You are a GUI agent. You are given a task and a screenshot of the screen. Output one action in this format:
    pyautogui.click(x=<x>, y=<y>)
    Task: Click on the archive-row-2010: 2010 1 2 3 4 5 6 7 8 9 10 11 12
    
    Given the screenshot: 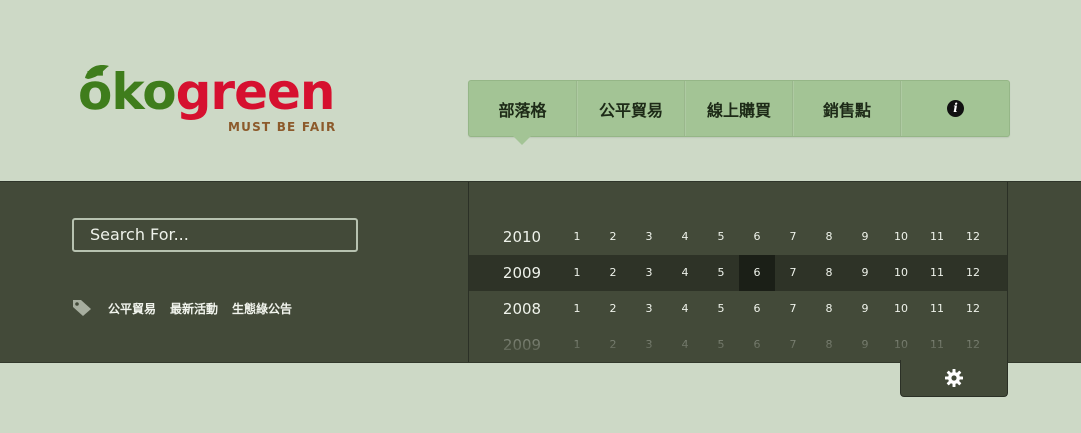 What is the action you would take?
    pyautogui.click(x=738, y=237)
    